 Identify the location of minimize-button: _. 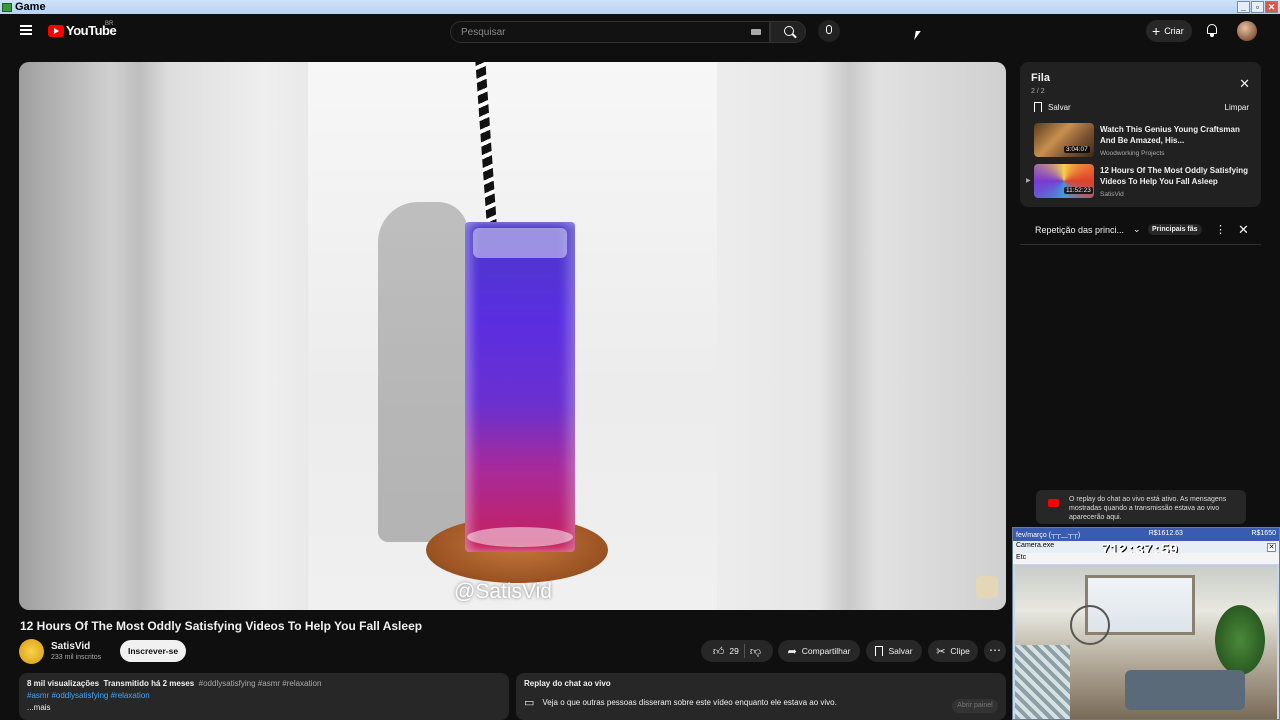
(1243, 7).